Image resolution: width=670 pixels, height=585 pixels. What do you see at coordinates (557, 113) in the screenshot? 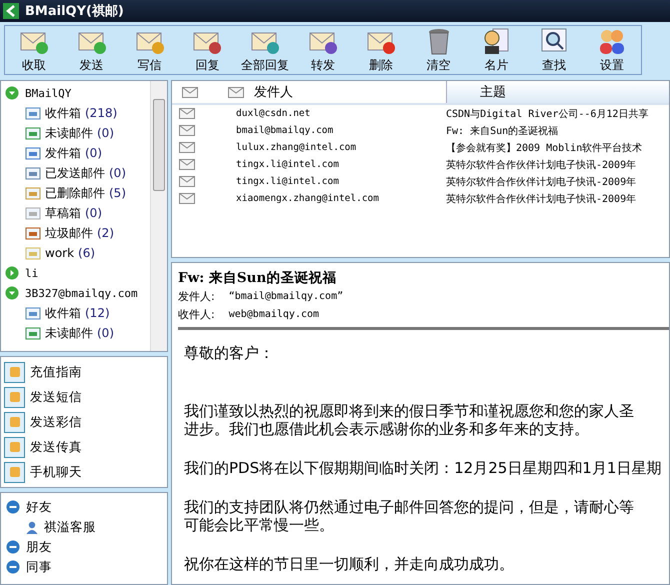
I see `subject-cell: CSDN与Digital River公司--6月12日共享` at bounding box center [557, 113].